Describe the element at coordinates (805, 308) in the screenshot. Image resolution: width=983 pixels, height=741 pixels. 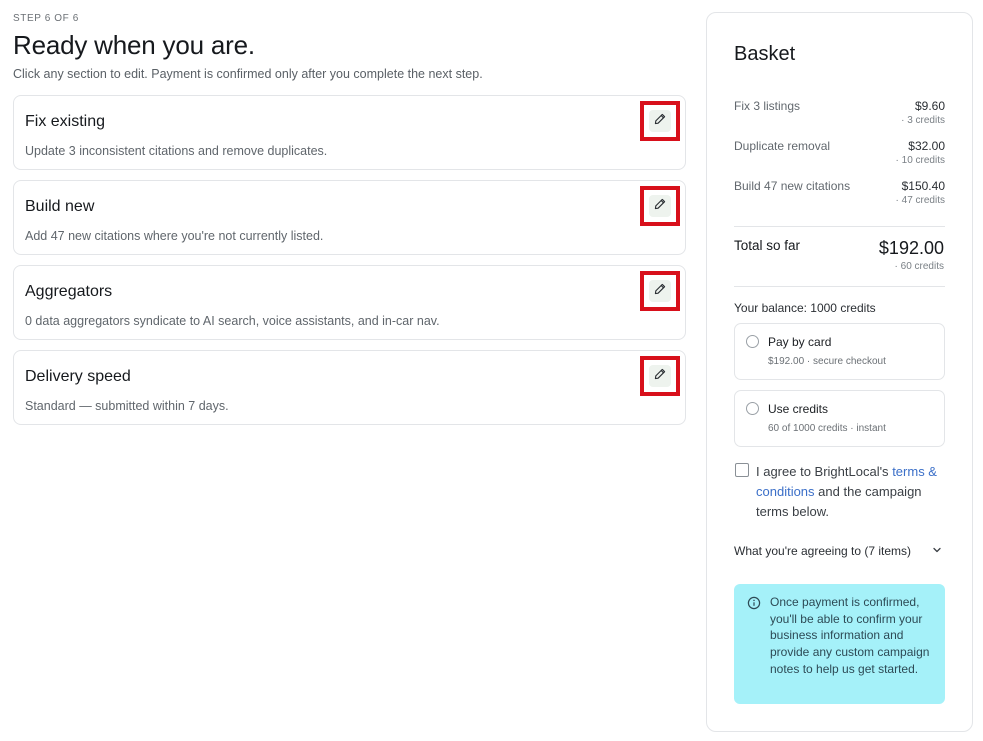
I see `credit-balance: Your balance: 1000 credits` at that location.